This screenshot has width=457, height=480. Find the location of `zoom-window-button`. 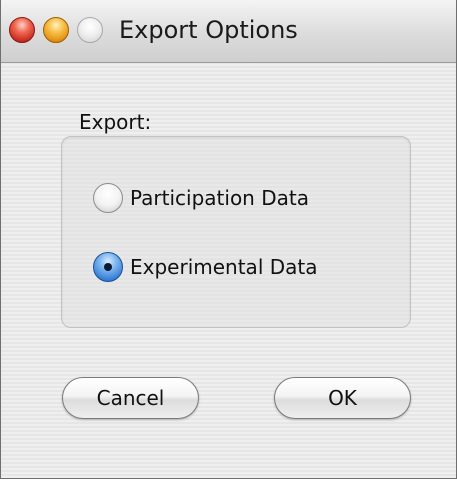

zoom-window-button is located at coordinates (90, 30).